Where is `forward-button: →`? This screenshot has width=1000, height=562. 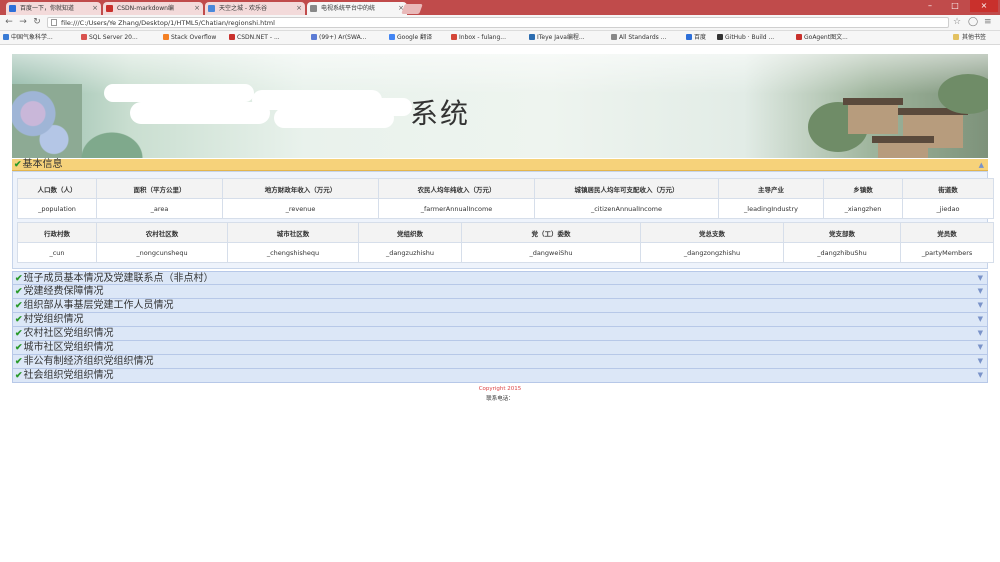
forward-button: → is located at coordinates (23, 22).